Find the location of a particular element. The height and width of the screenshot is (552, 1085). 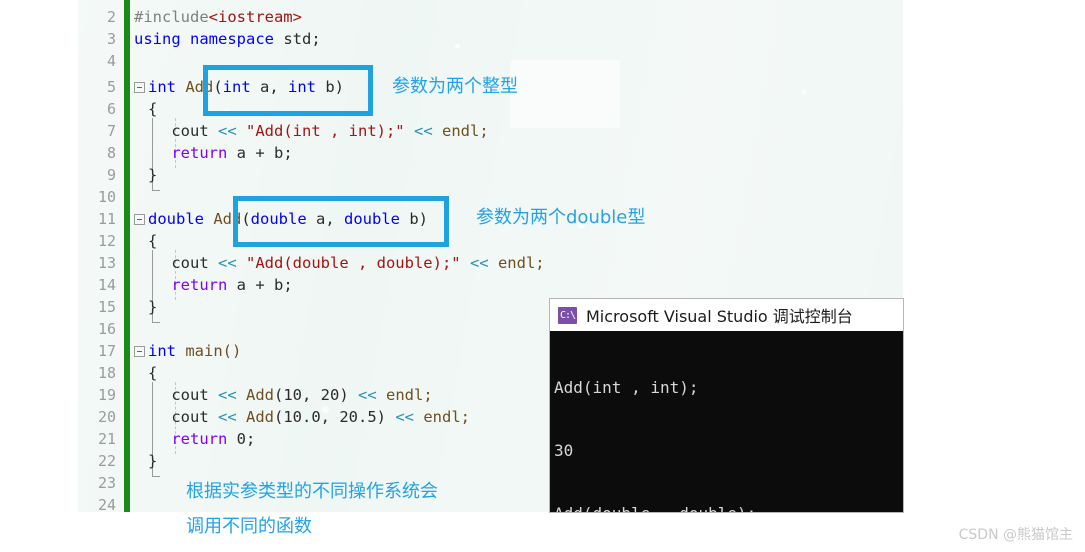

brace-open-3: { is located at coordinates (153, 373).